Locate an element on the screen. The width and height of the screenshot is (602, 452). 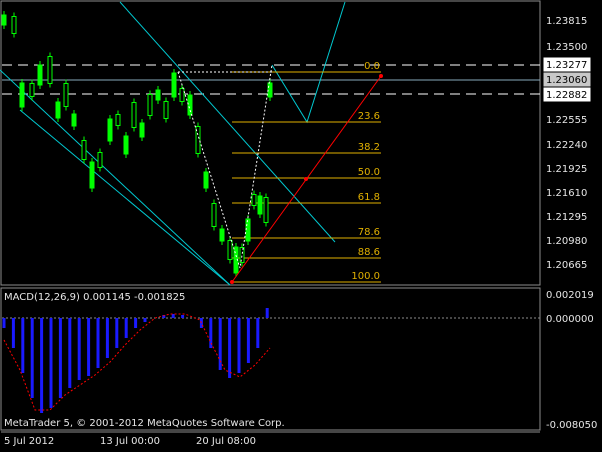
fibo-level-label: 38.2 is located at coordinates (369, 147).